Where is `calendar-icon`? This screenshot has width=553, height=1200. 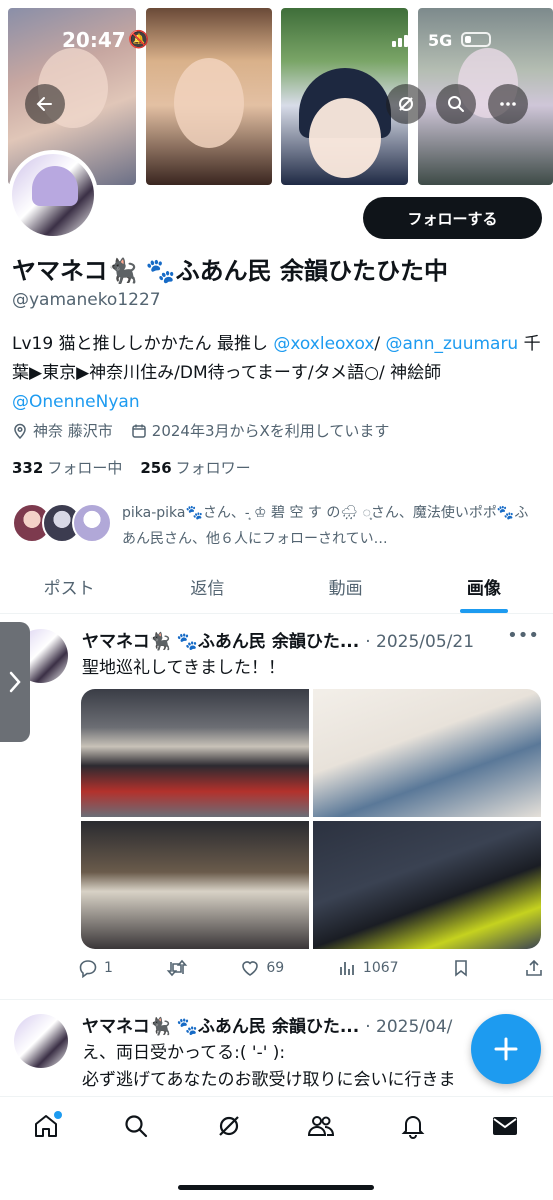
calendar-icon is located at coordinates (139, 431).